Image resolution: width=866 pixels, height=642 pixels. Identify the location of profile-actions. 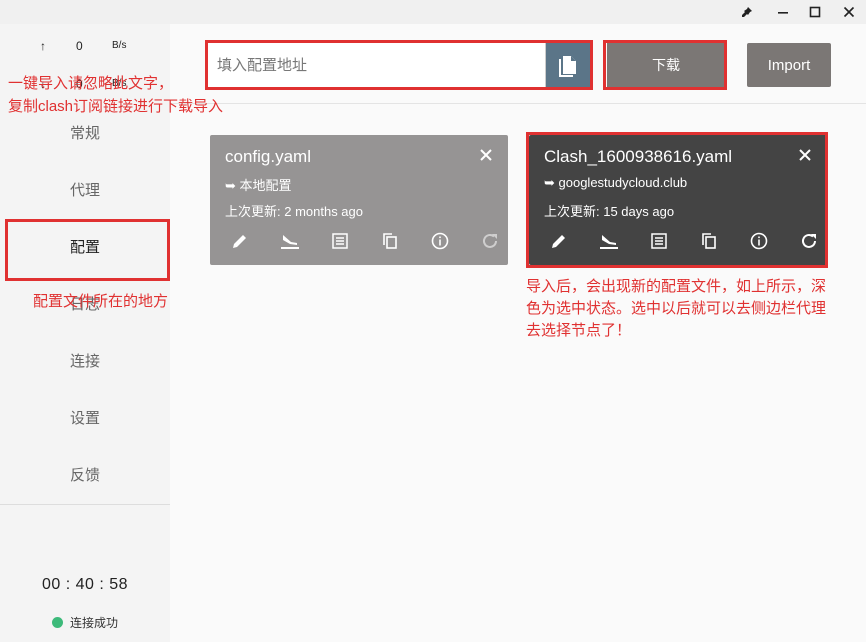
(365, 241).